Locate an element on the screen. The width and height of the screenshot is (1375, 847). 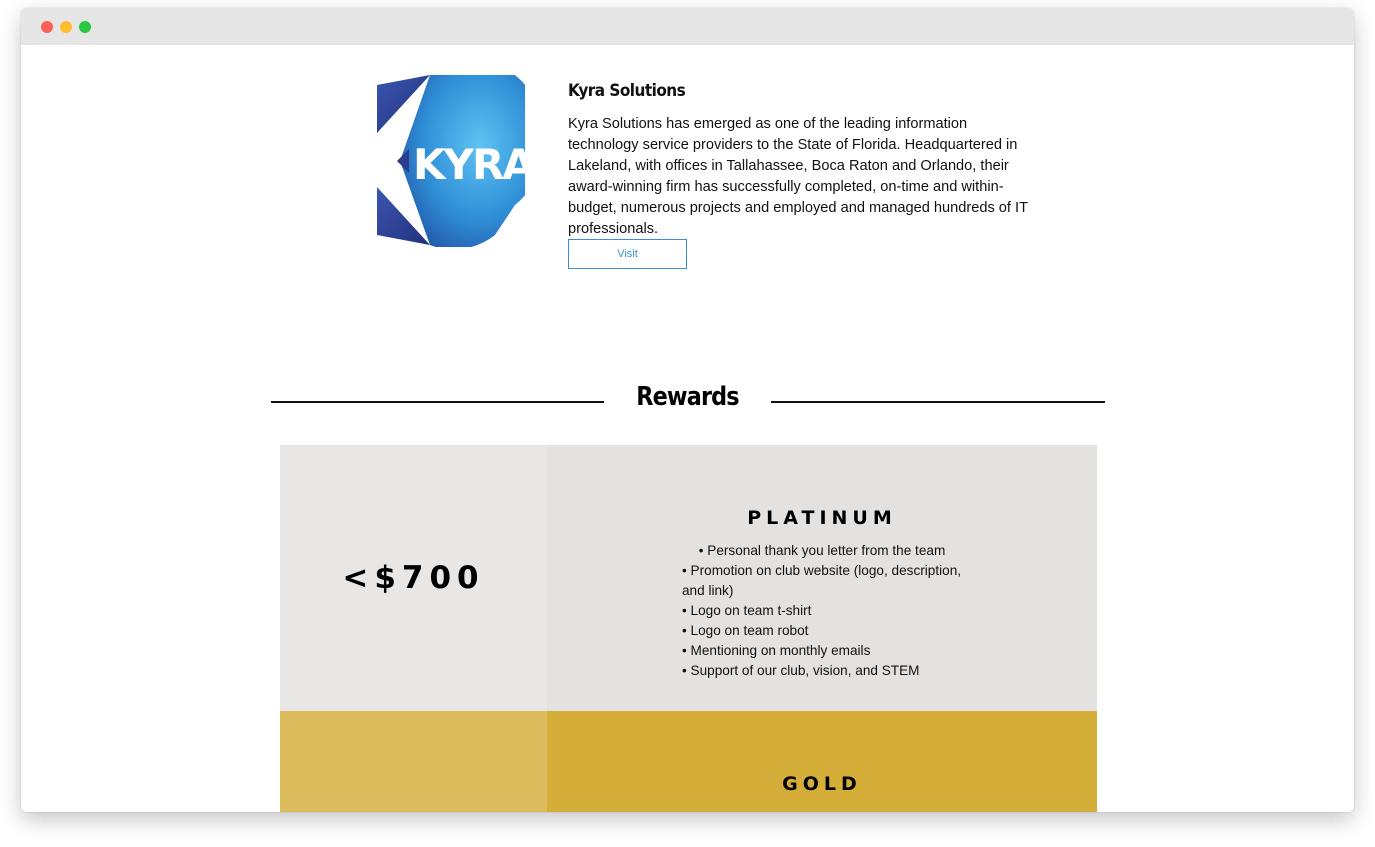
kyra-logo: KYRA is located at coordinates (451, 161).